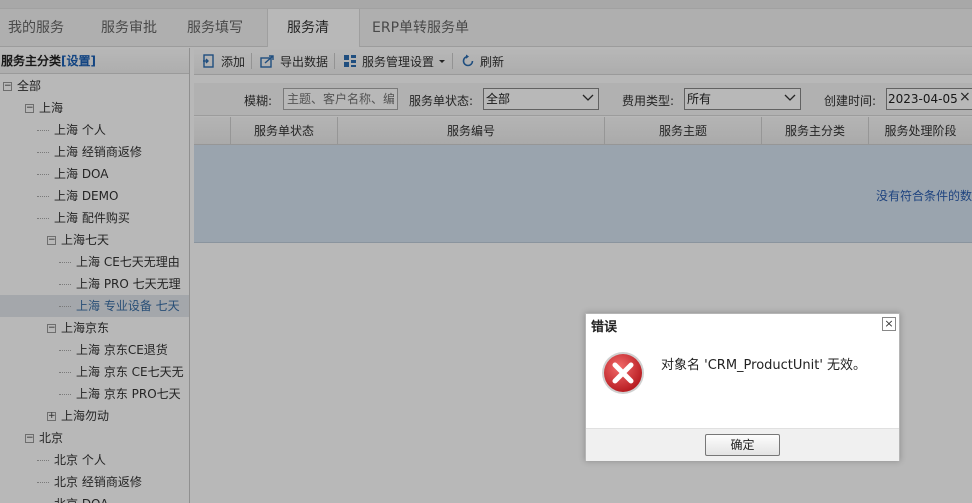 This screenshot has height=503, width=972. I want to click on dialog-title: 错误, so click(604, 327).